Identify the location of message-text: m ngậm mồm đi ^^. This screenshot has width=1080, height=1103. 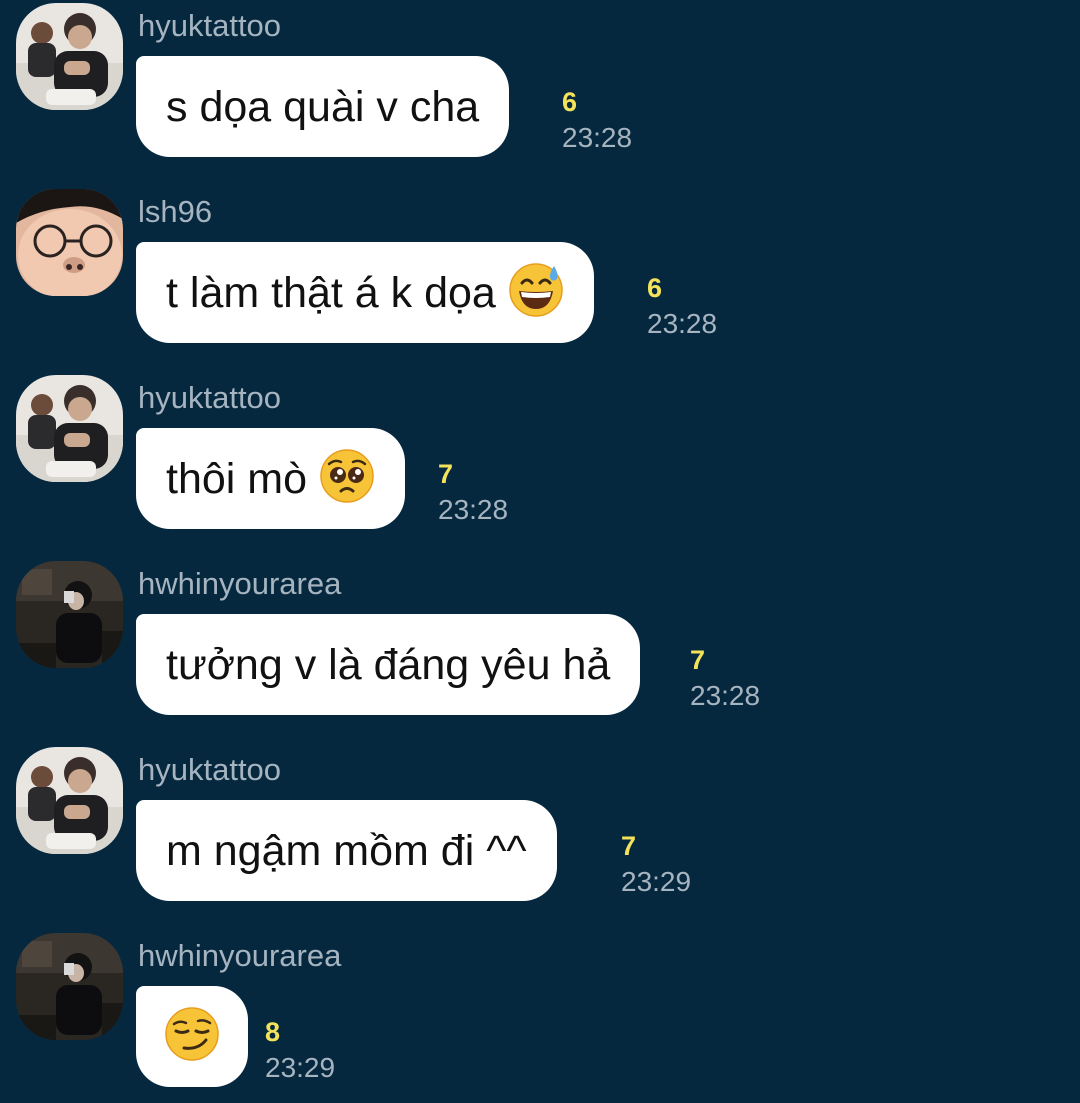
(346, 850).